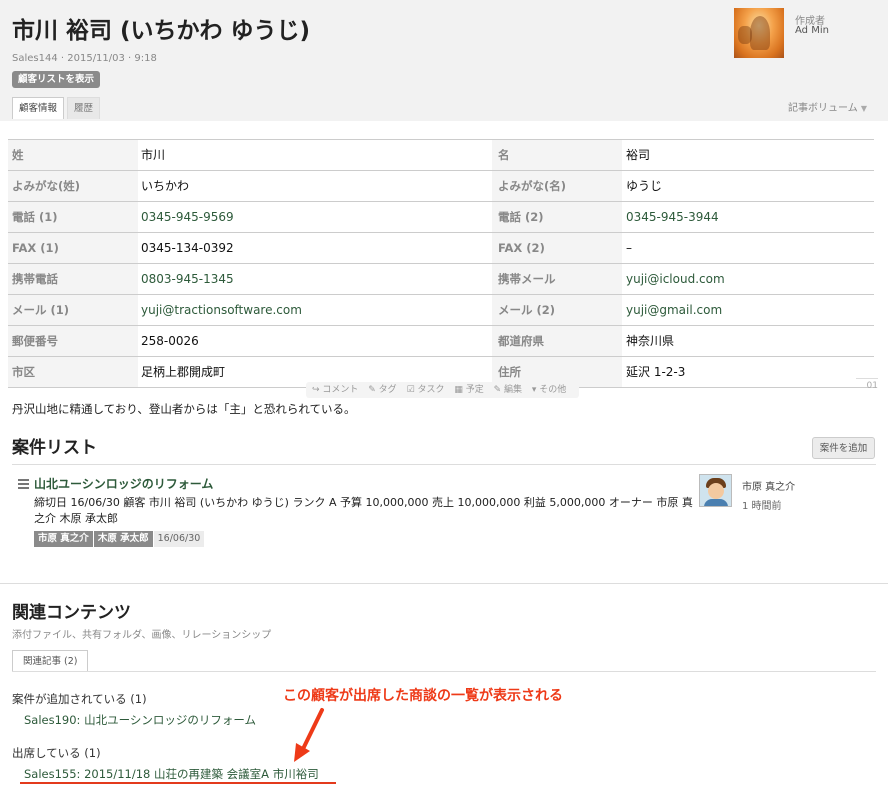  What do you see at coordinates (63, 539) in the screenshot?
I see `owner-tag: 市原 真之介` at bounding box center [63, 539].